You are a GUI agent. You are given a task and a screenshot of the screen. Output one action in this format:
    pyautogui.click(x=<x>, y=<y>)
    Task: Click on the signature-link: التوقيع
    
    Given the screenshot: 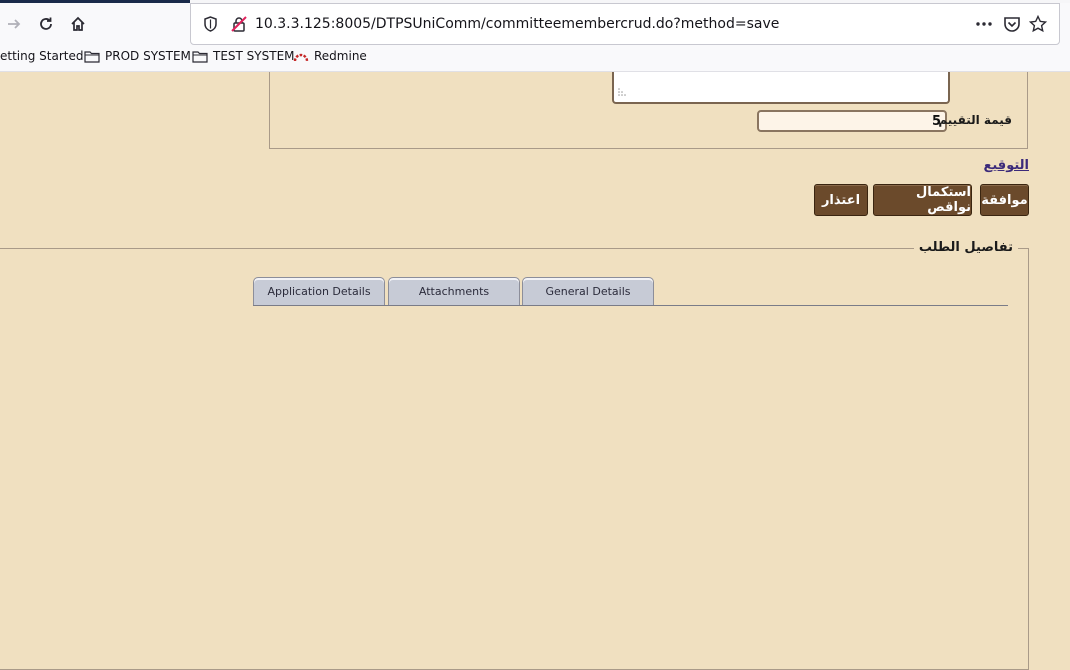 What is the action you would take?
    pyautogui.click(x=1007, y=165)
    